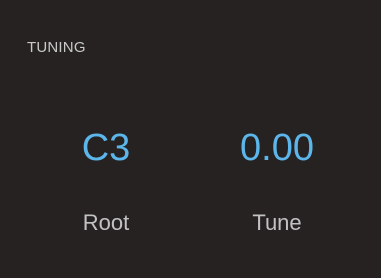 Image resolution: width=381 pixels, height=278 pixels. Describe the element at coordinates (277, 222) in the screenshot. I see `tune-label: Tune` at that location.